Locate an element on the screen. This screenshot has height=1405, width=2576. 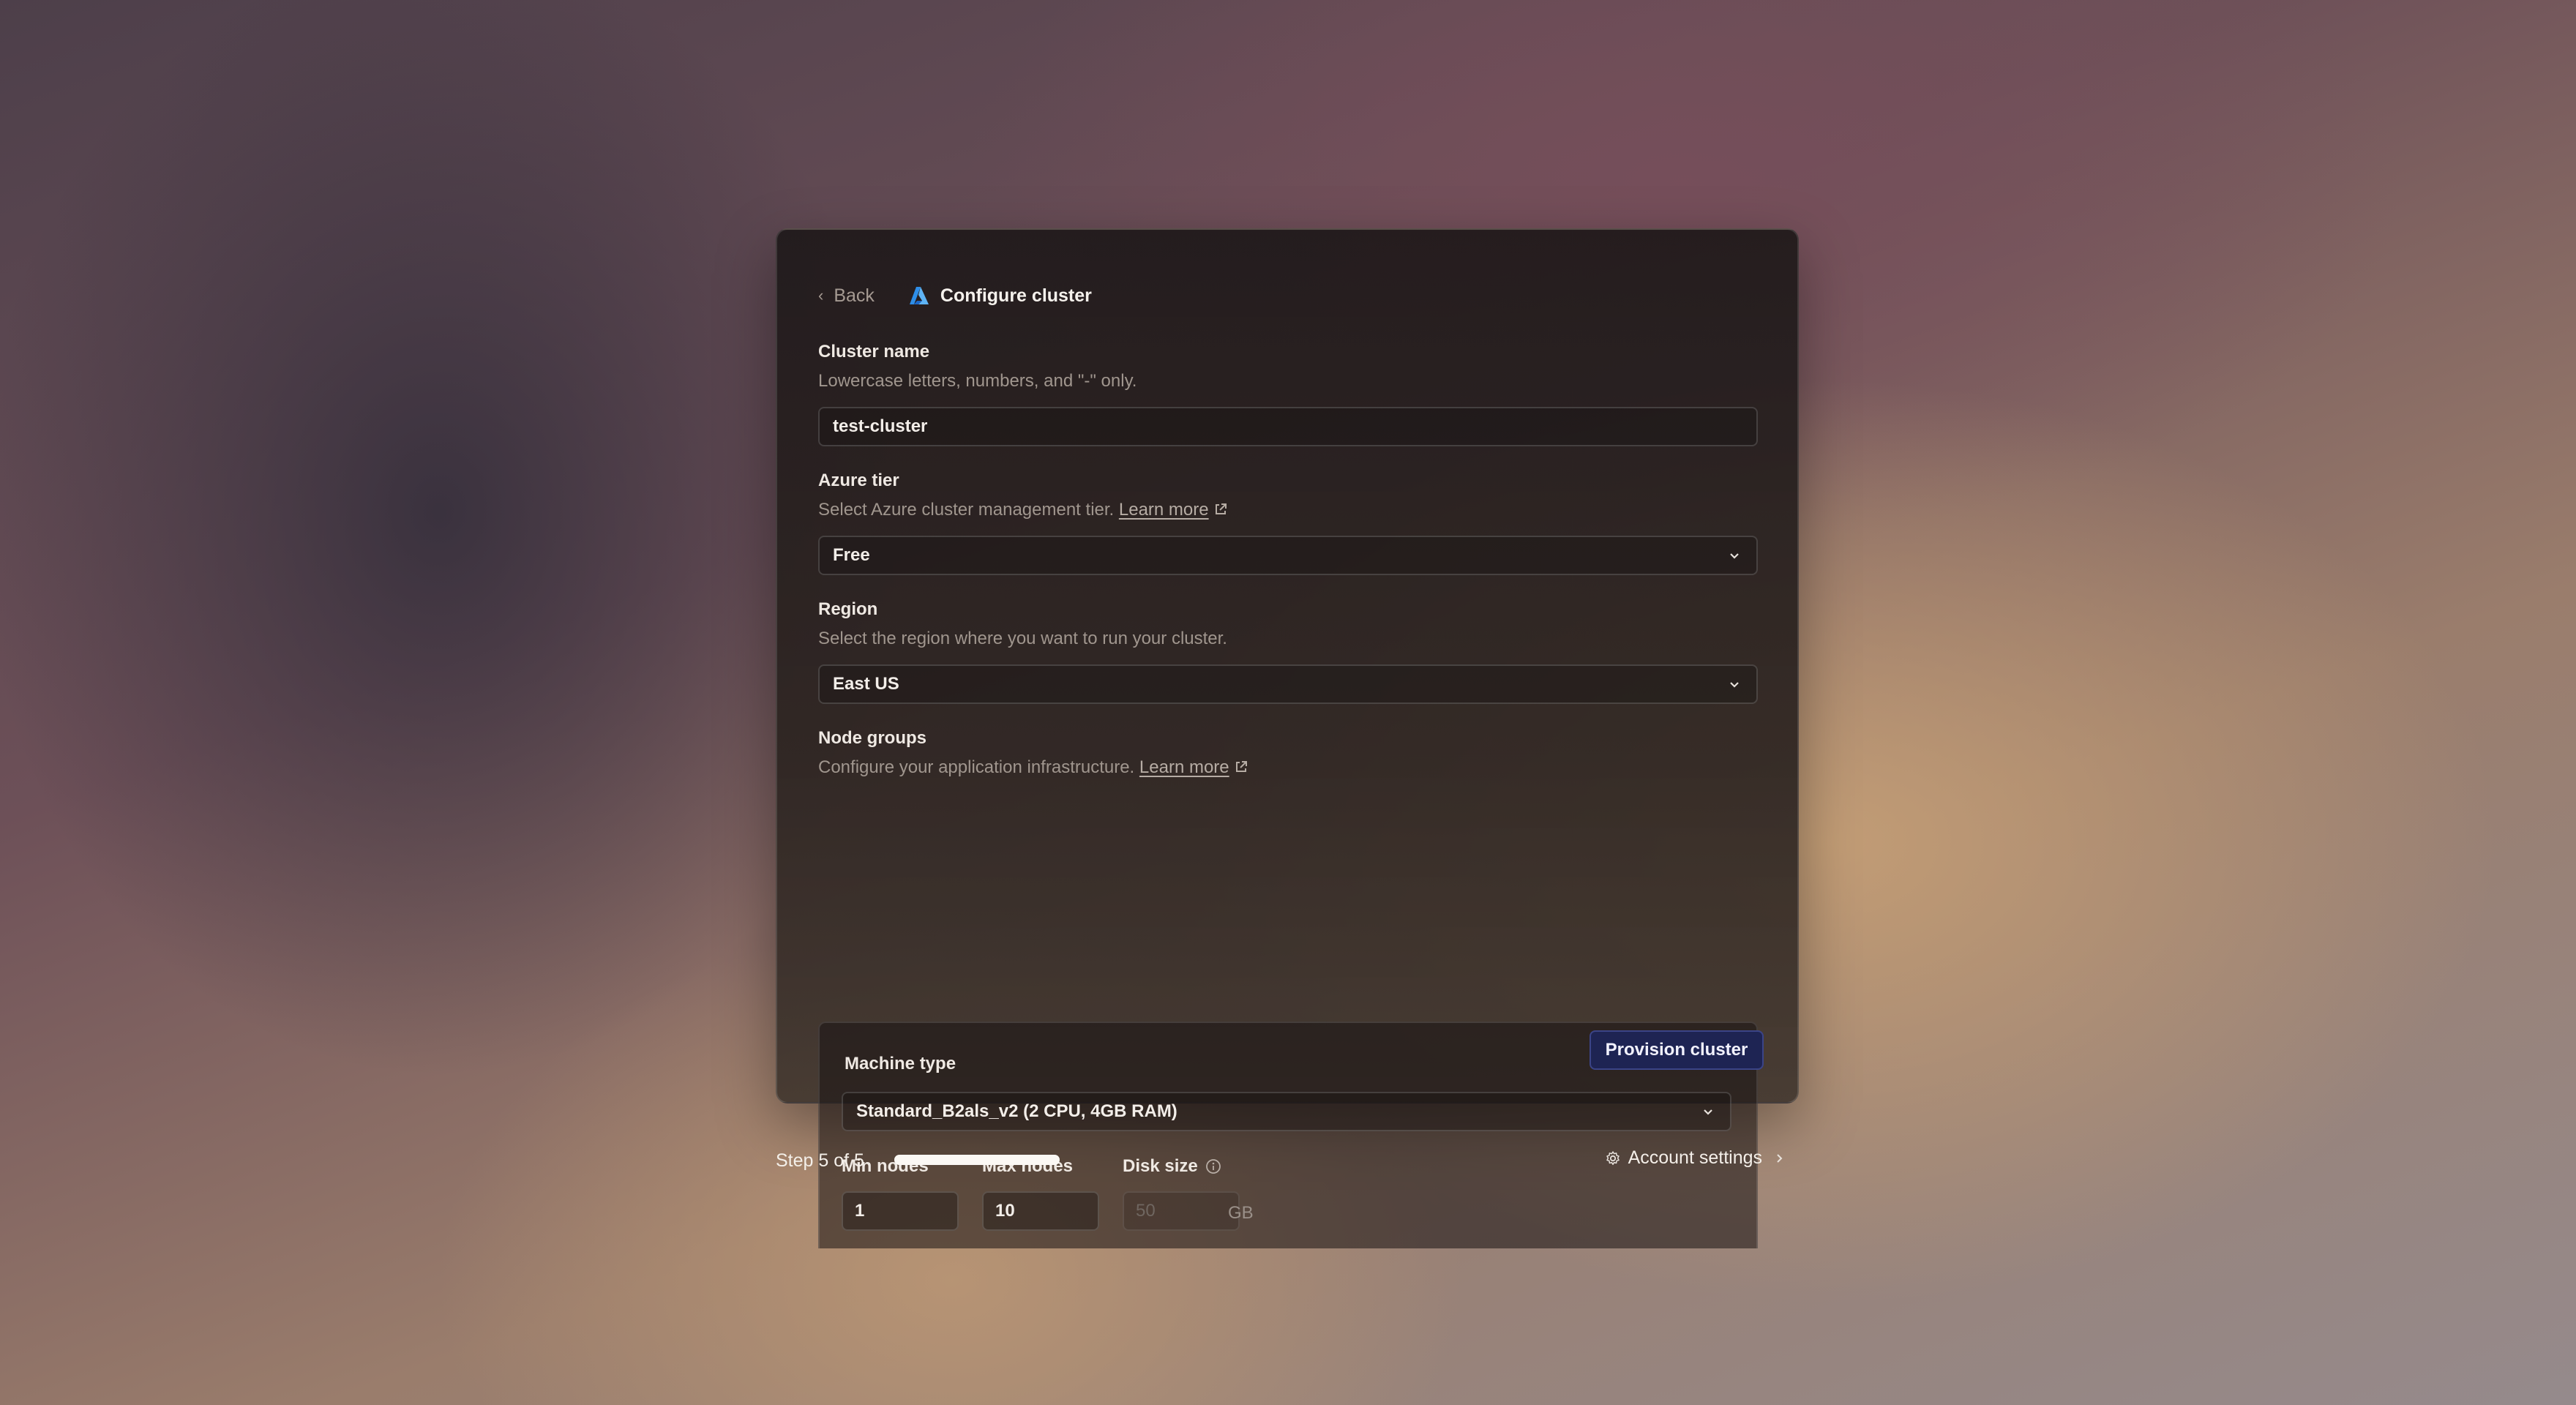
progress-bar-fill is located at coordinates (977, 1160).